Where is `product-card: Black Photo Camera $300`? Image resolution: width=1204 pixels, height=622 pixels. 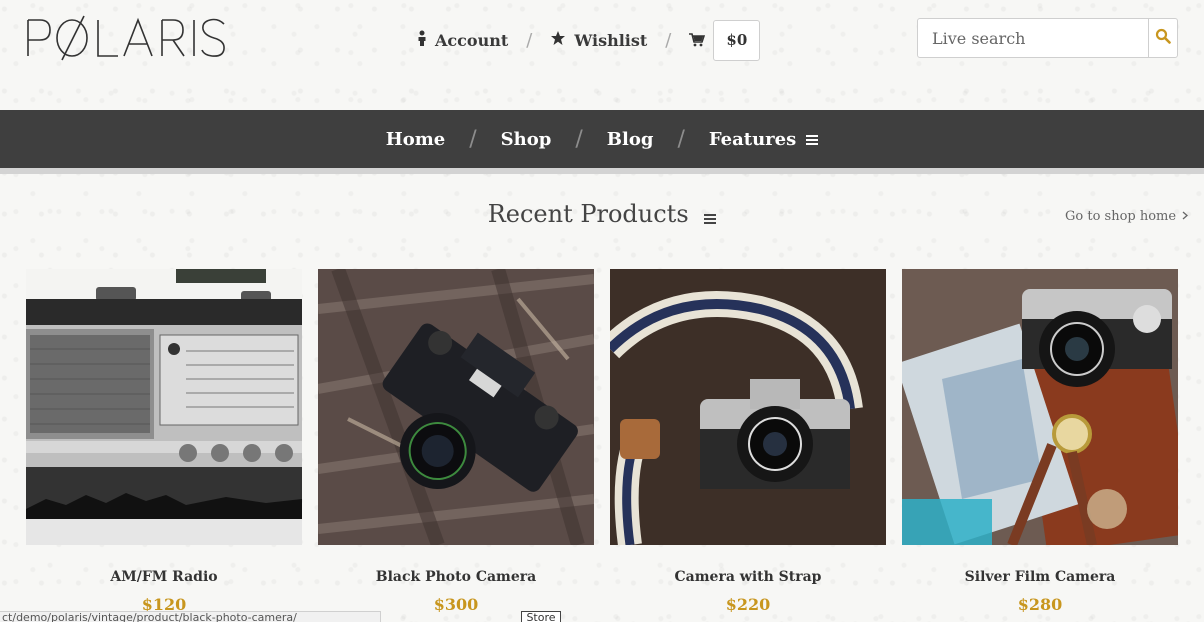 product-card: Black Photo Camera $300 is located at coordinates (456, 441).